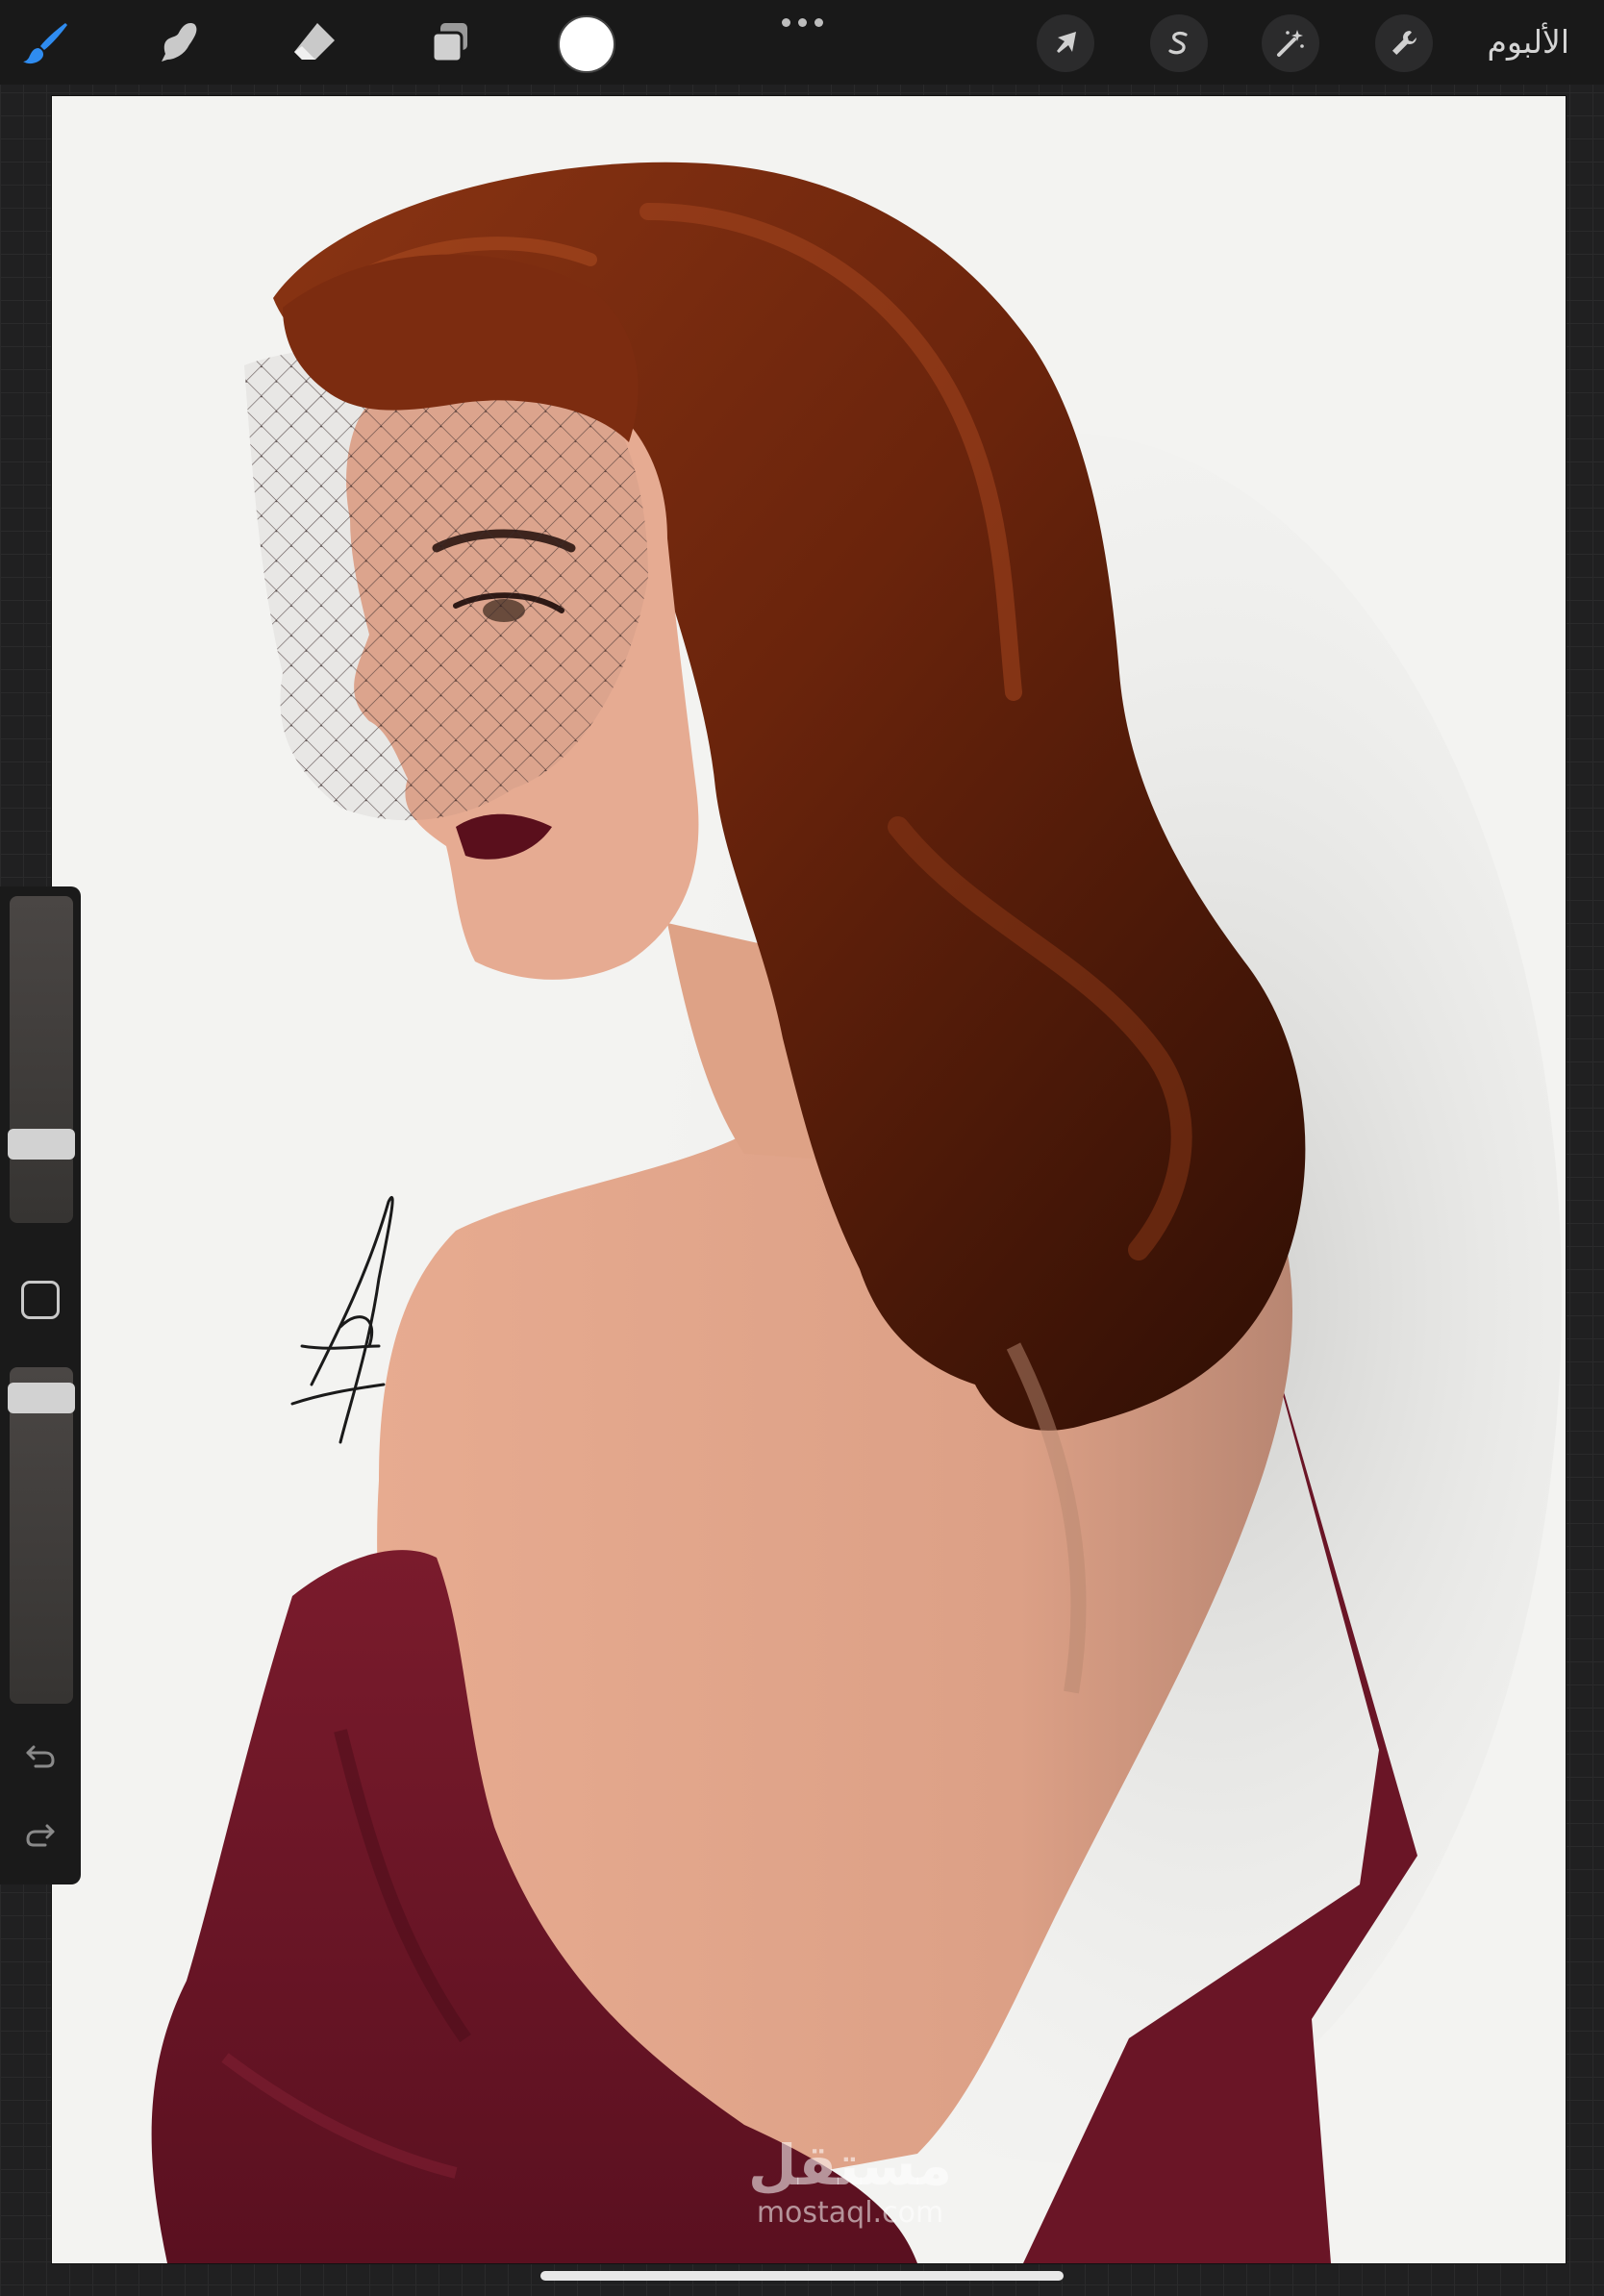  What do you see at coordinates (41, 1535) in the screenshot?
I see `opacity-slider` at bounding box center [41, 1535].